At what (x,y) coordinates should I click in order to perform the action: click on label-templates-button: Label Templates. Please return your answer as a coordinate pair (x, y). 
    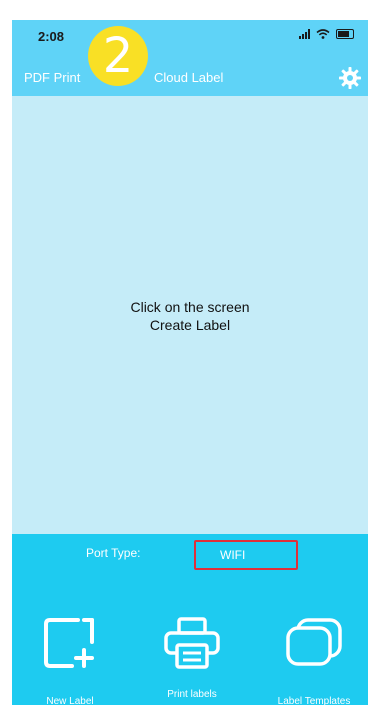
    Looking at the image, I should click on (314, 660).